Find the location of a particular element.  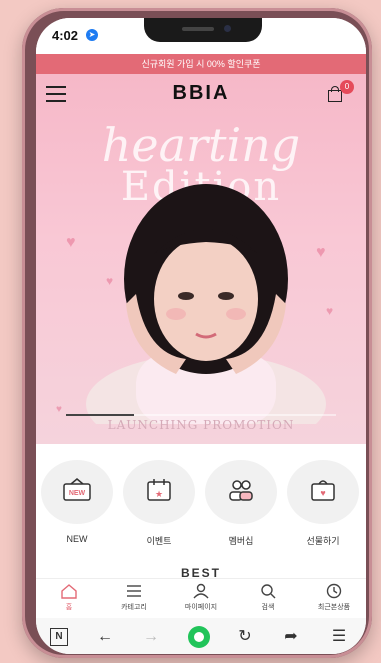

tab-label: 카테고리 is located at coordinates (134, 607).